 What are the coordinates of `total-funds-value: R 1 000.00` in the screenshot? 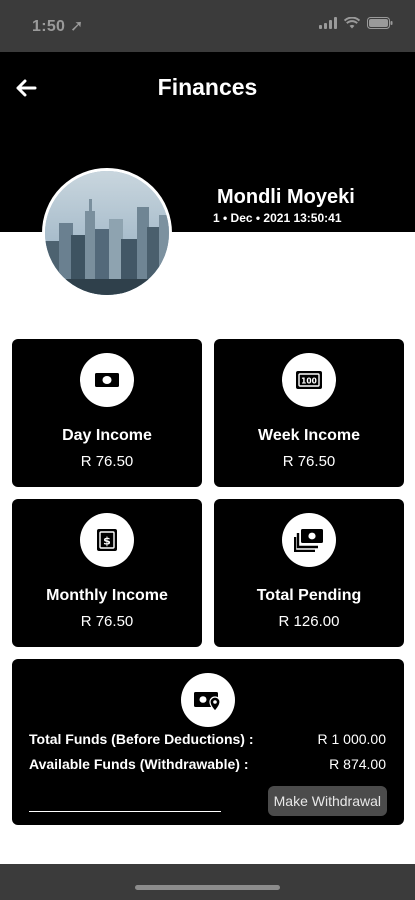 It's located at (352, 739).